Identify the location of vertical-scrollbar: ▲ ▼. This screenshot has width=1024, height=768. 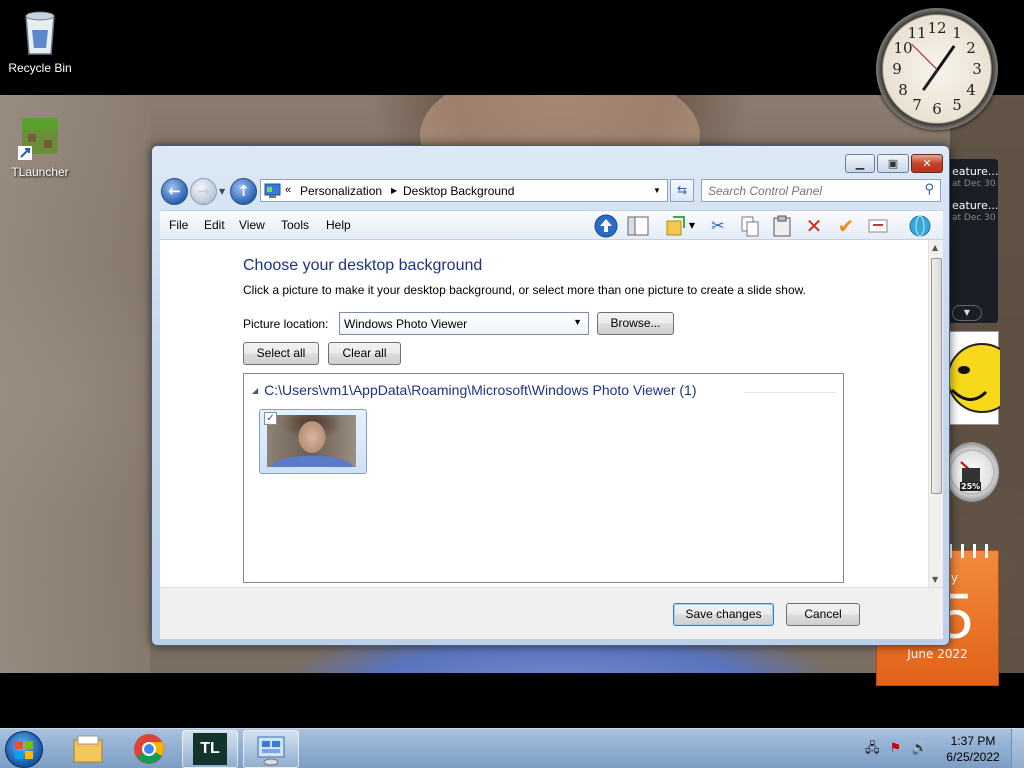
(935, 413).